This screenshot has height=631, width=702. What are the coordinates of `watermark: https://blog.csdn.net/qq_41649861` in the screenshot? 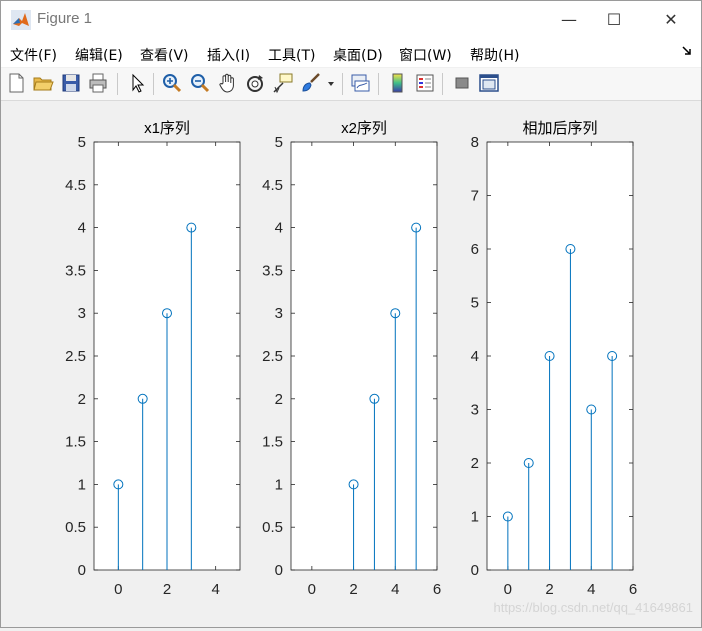 It's located at (593, 607).